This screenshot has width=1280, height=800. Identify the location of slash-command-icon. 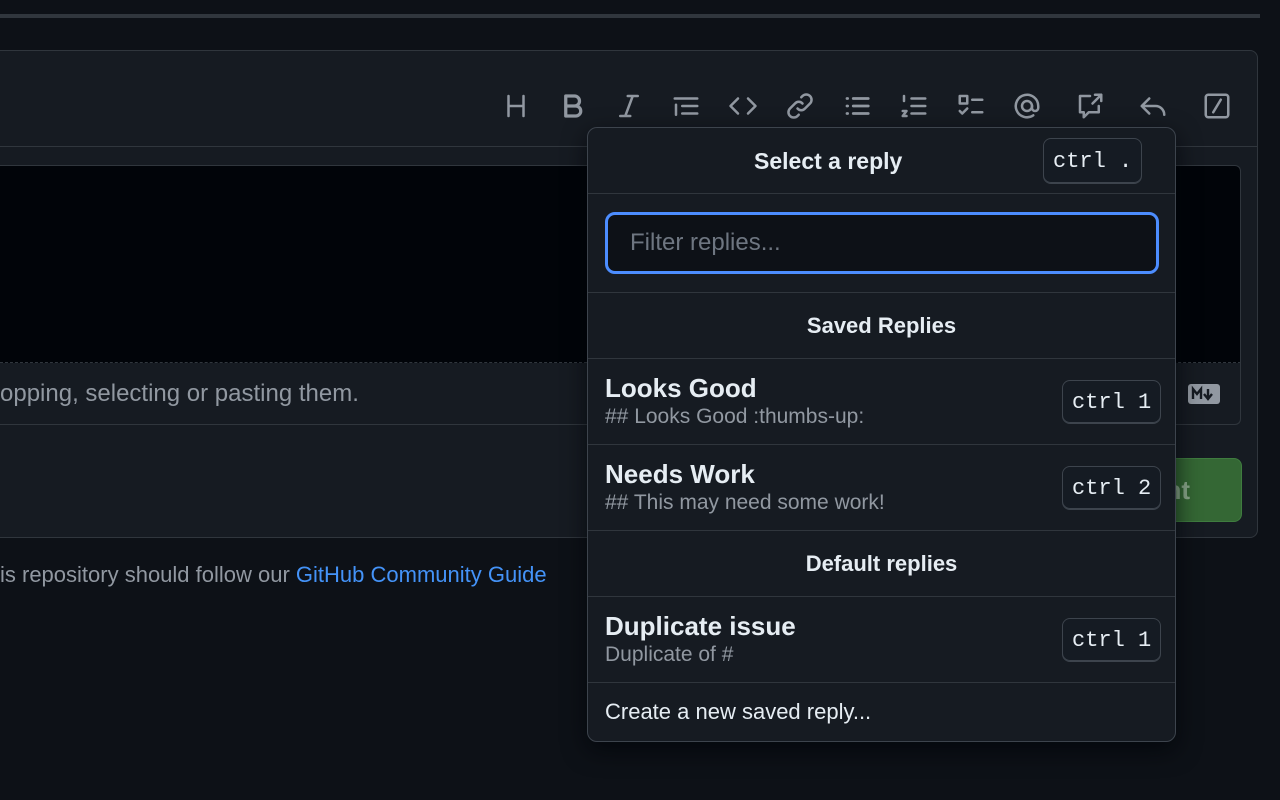
(1217, 106).